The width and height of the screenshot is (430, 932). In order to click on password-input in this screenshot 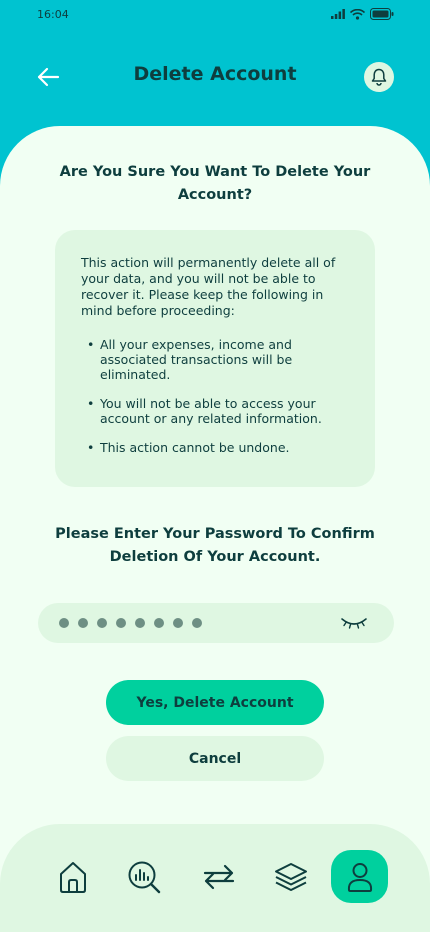, I will do `click(216, 623)`.